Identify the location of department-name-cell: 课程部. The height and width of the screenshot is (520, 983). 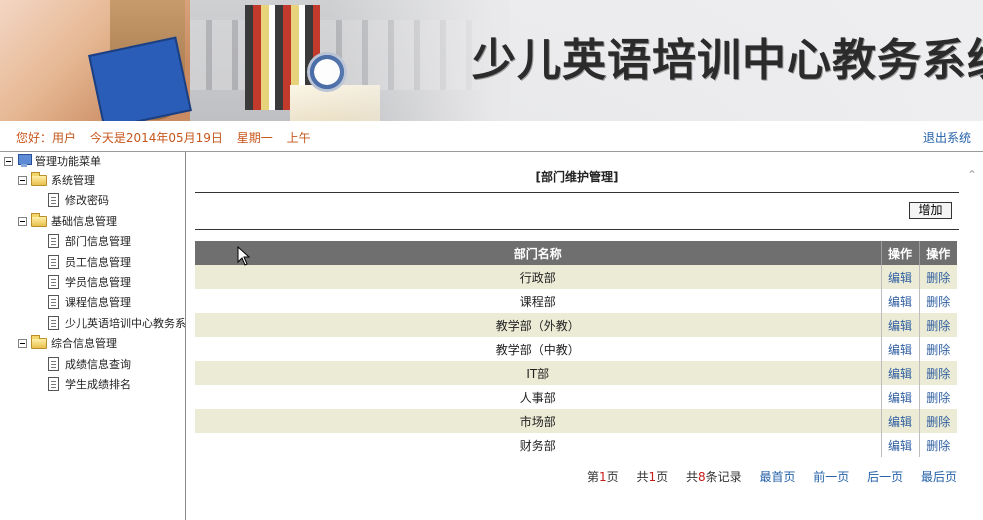
(538, 301).